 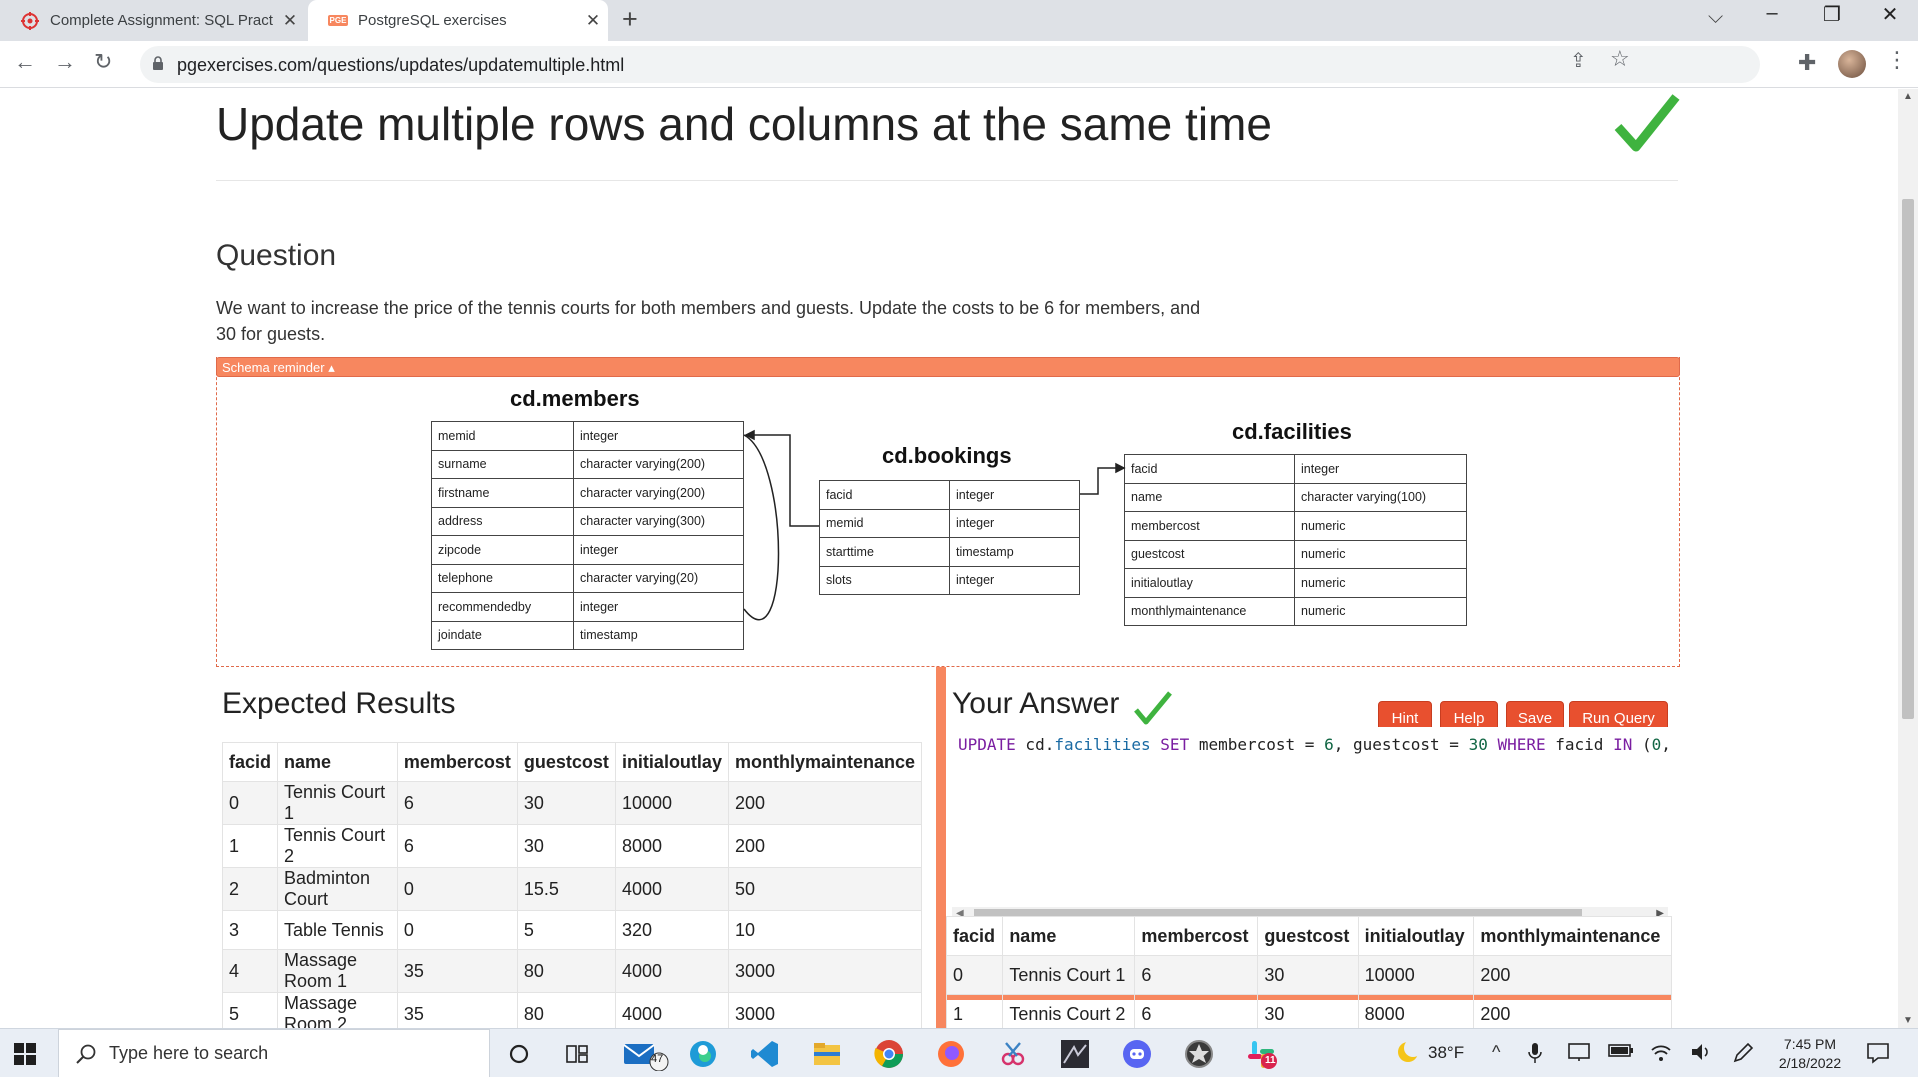 What do you see at coordinates (1013, 1054) in the screenshot?
I see `snip-tool-icon` at bounding box center [1013, 1054].